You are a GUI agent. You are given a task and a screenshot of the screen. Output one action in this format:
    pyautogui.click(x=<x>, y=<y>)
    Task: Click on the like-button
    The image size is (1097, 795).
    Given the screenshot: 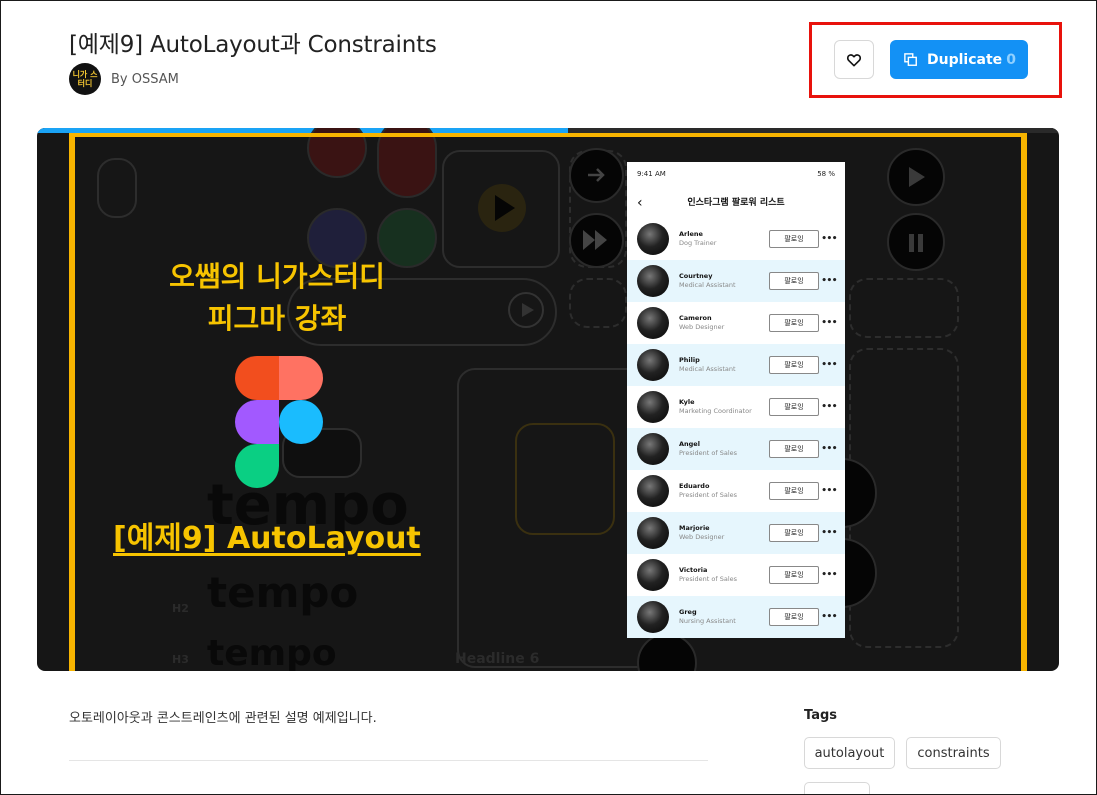 What is the action you would take?
    pyautogui.click(x=854, y=59)
    